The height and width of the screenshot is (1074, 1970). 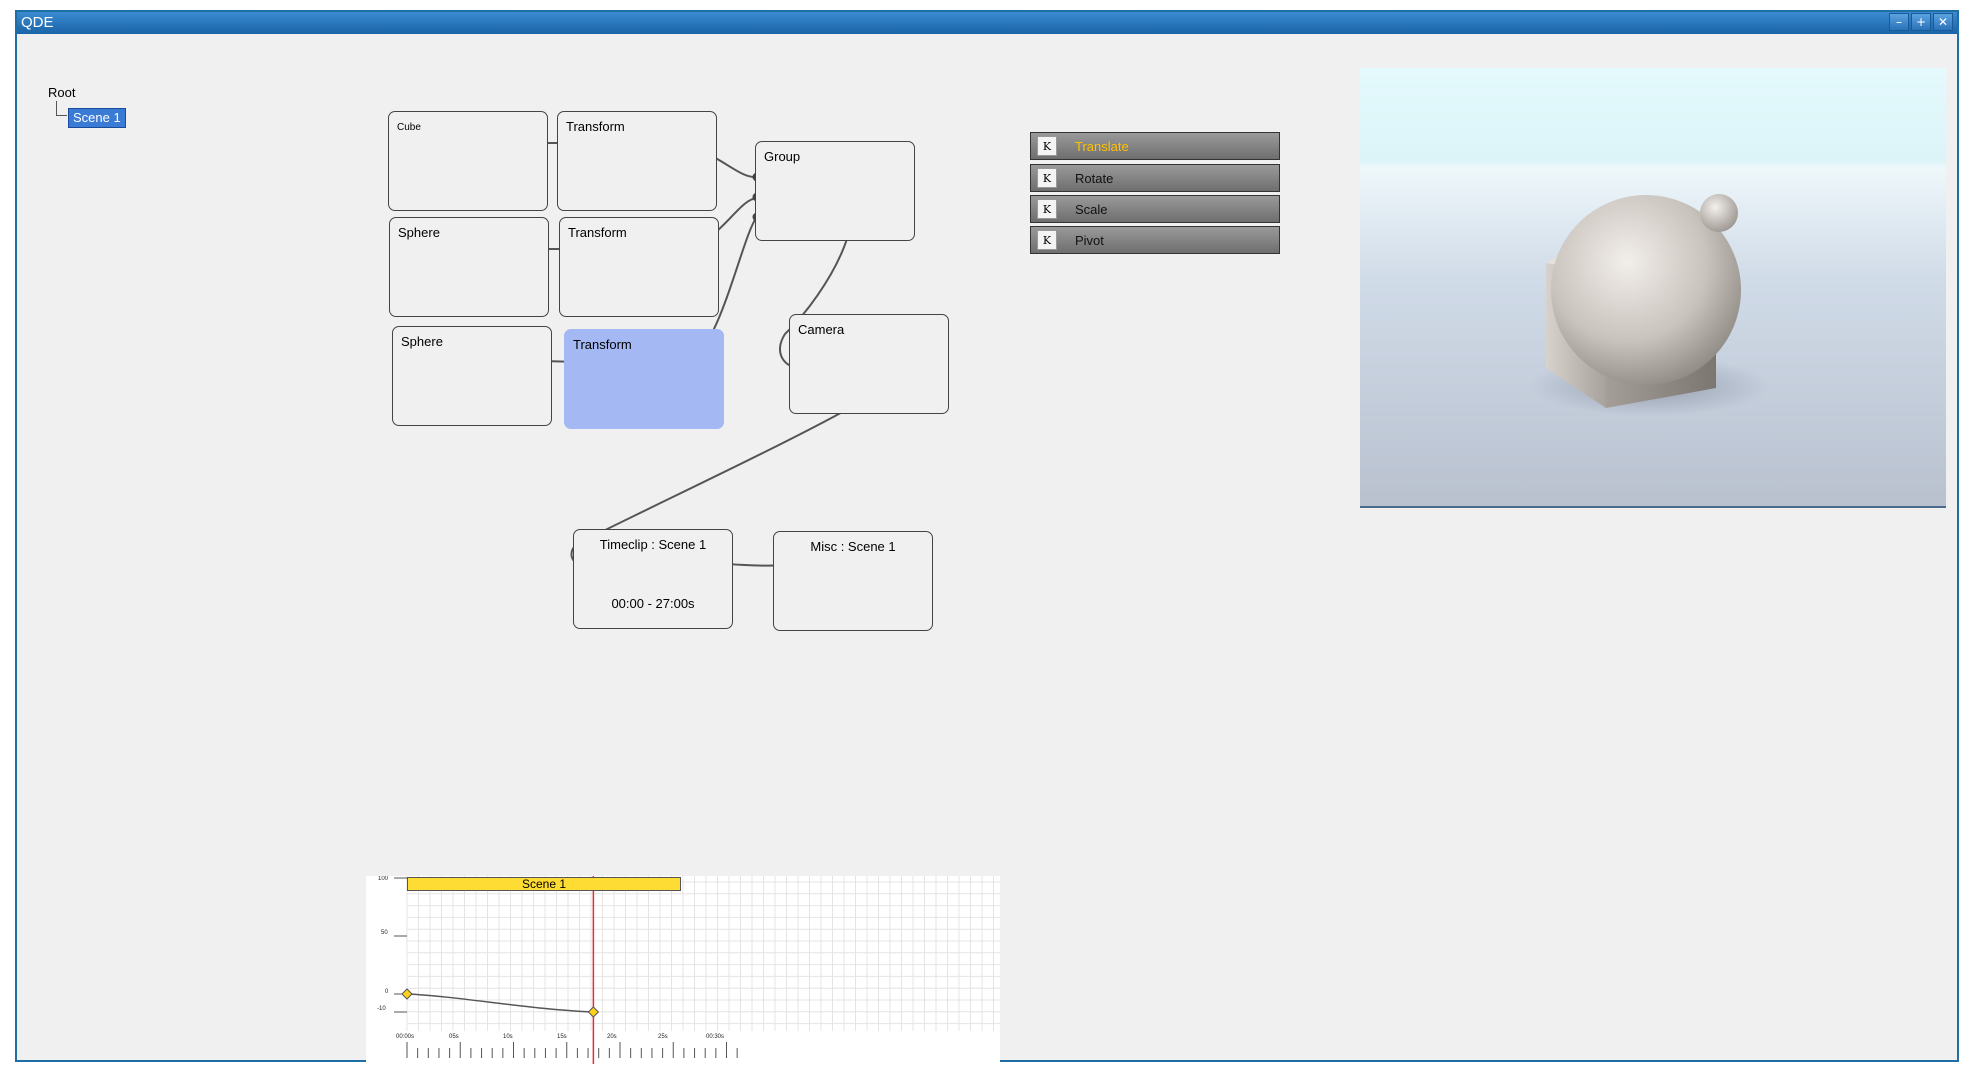 What do you see at coordinates (468, 161) in the screenshot?
I see `node-cube: Cube` at bounding box center [468, 161].